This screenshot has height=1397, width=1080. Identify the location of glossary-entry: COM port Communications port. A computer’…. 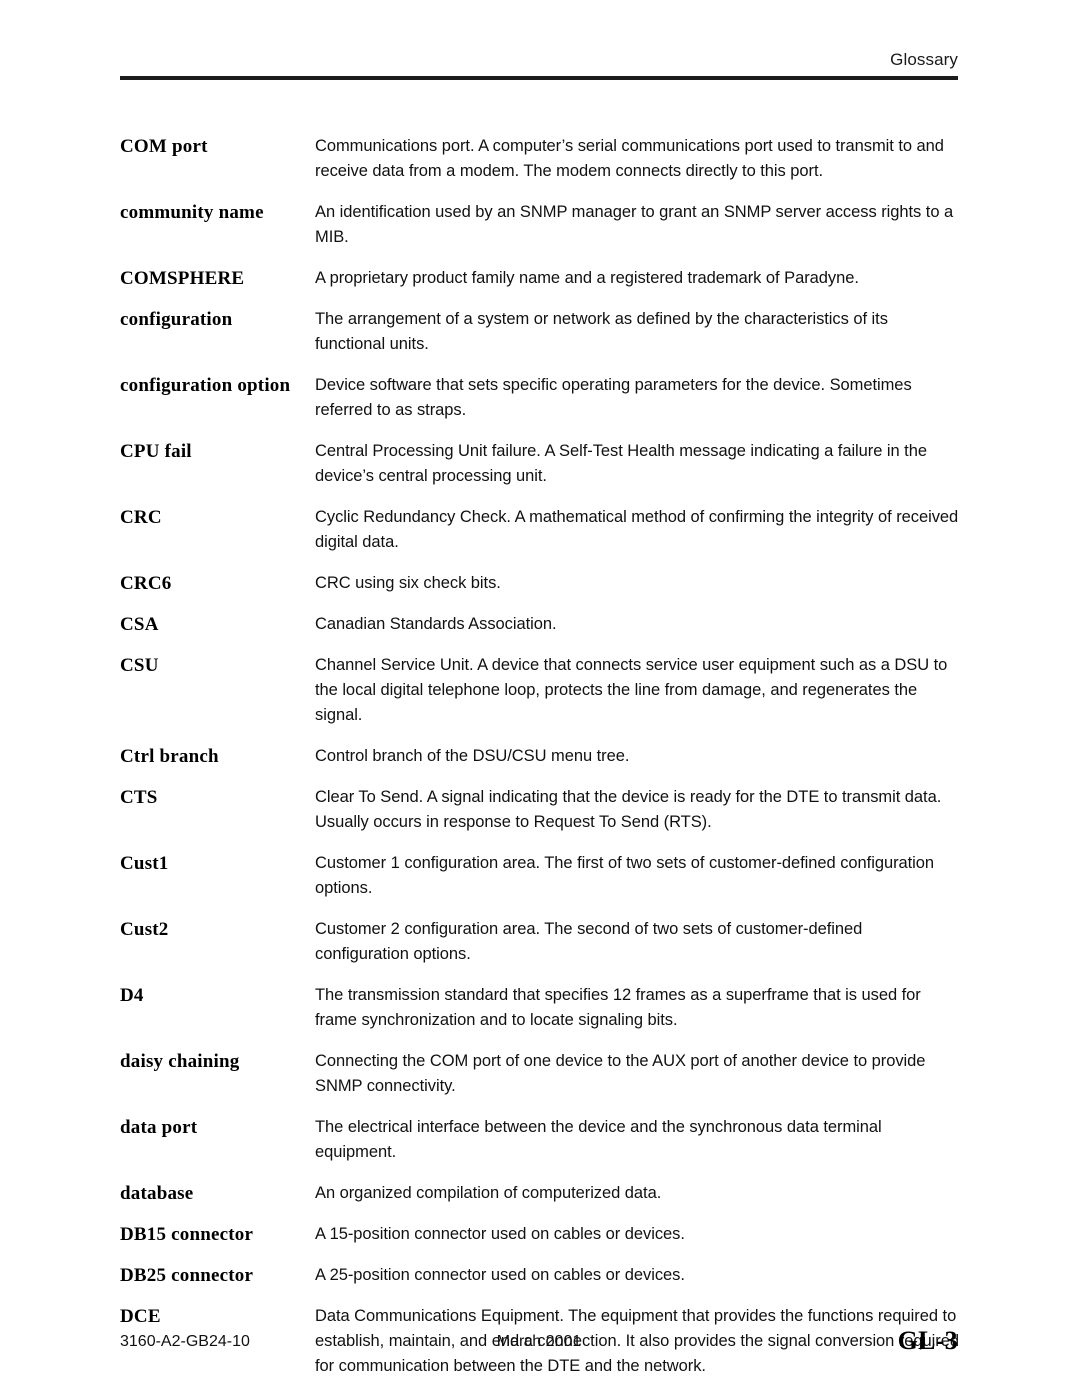
(540, 159).